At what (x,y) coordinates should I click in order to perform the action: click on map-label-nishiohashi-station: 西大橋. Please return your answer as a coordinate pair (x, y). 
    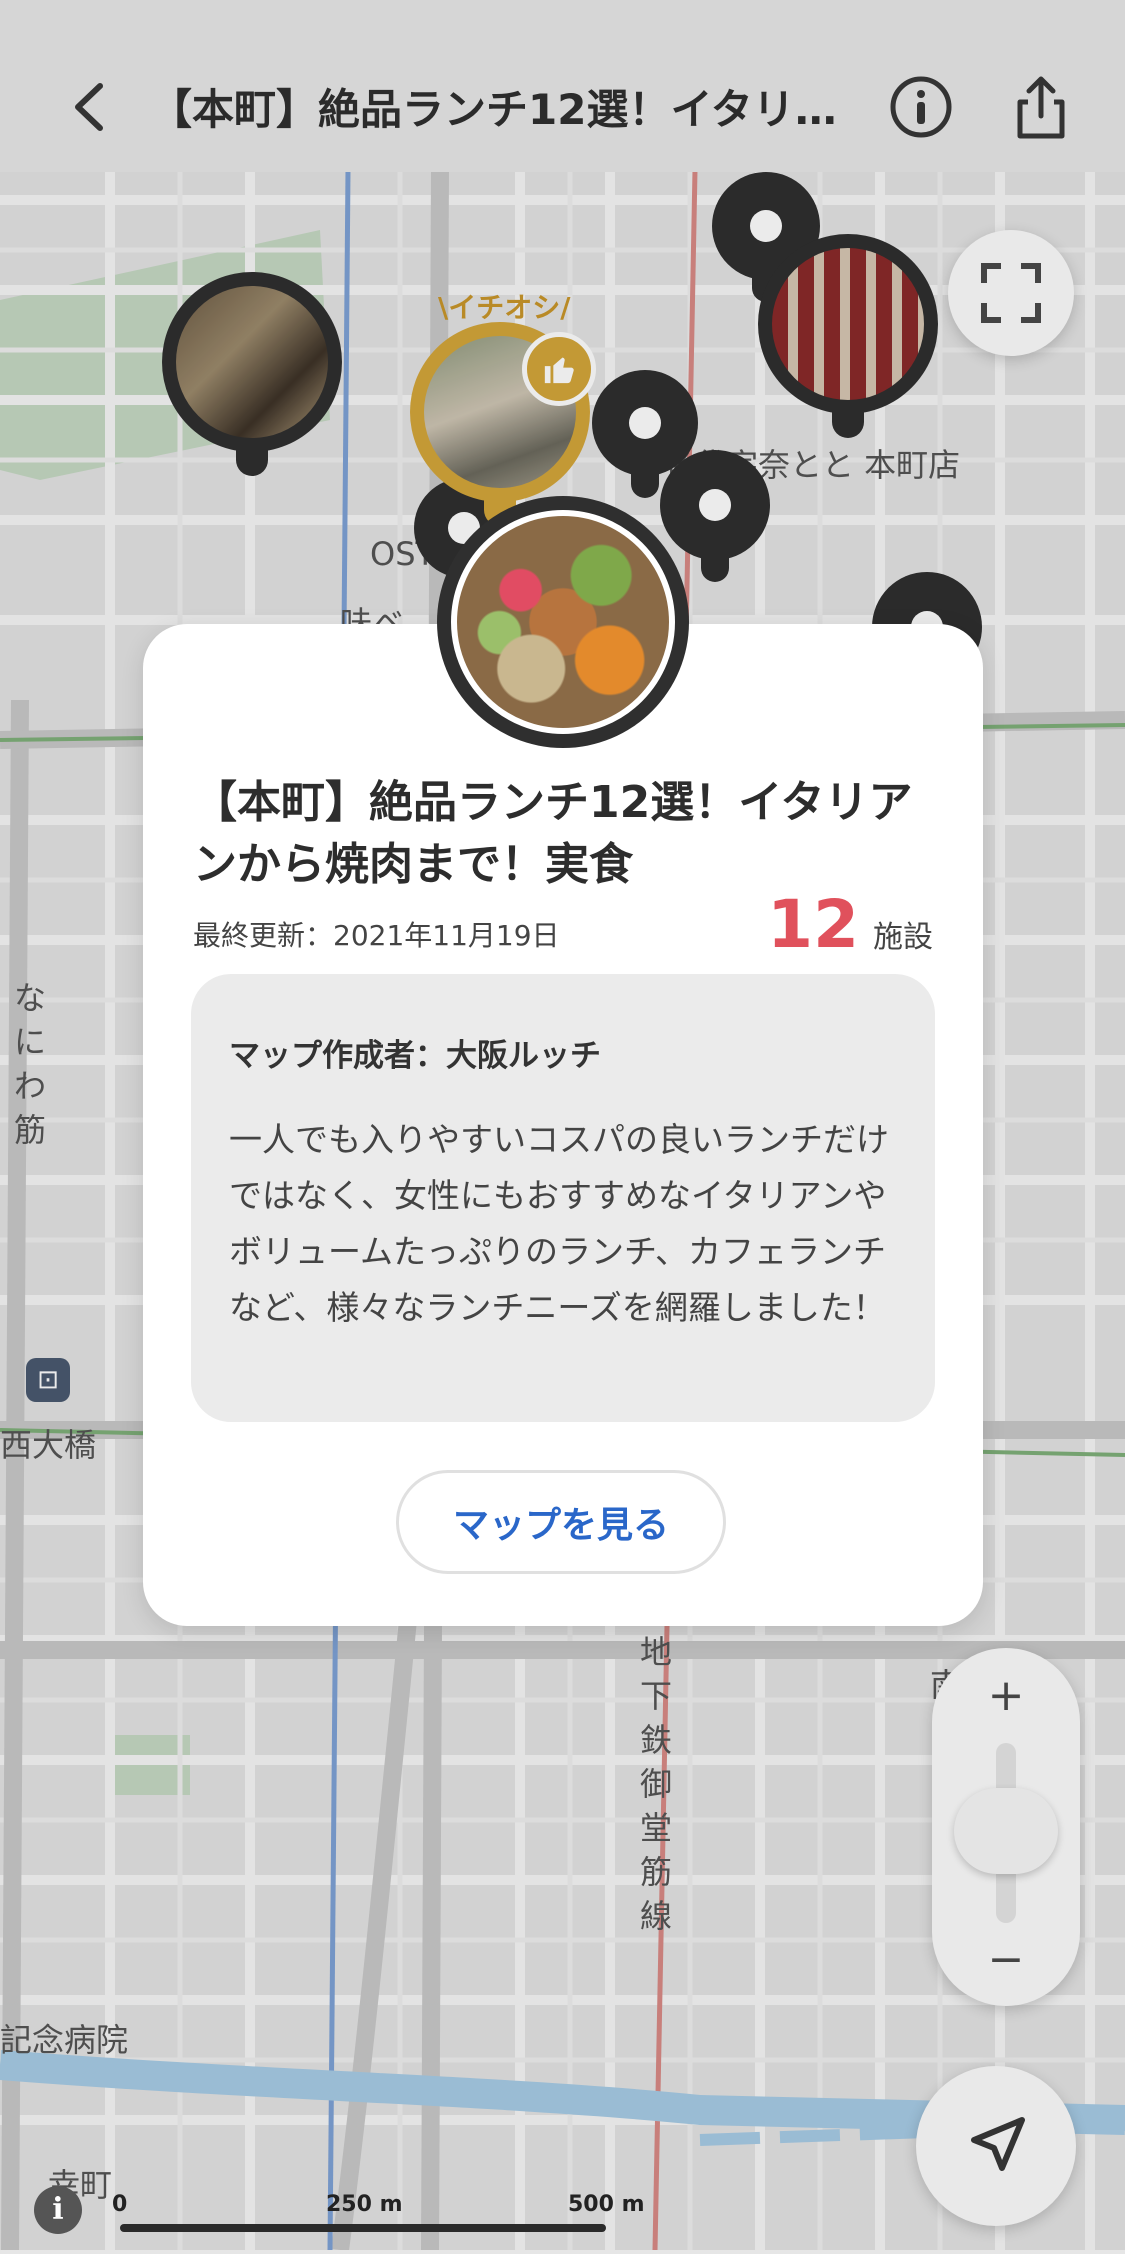
    Looking at the image, I should click on (48, 1445).